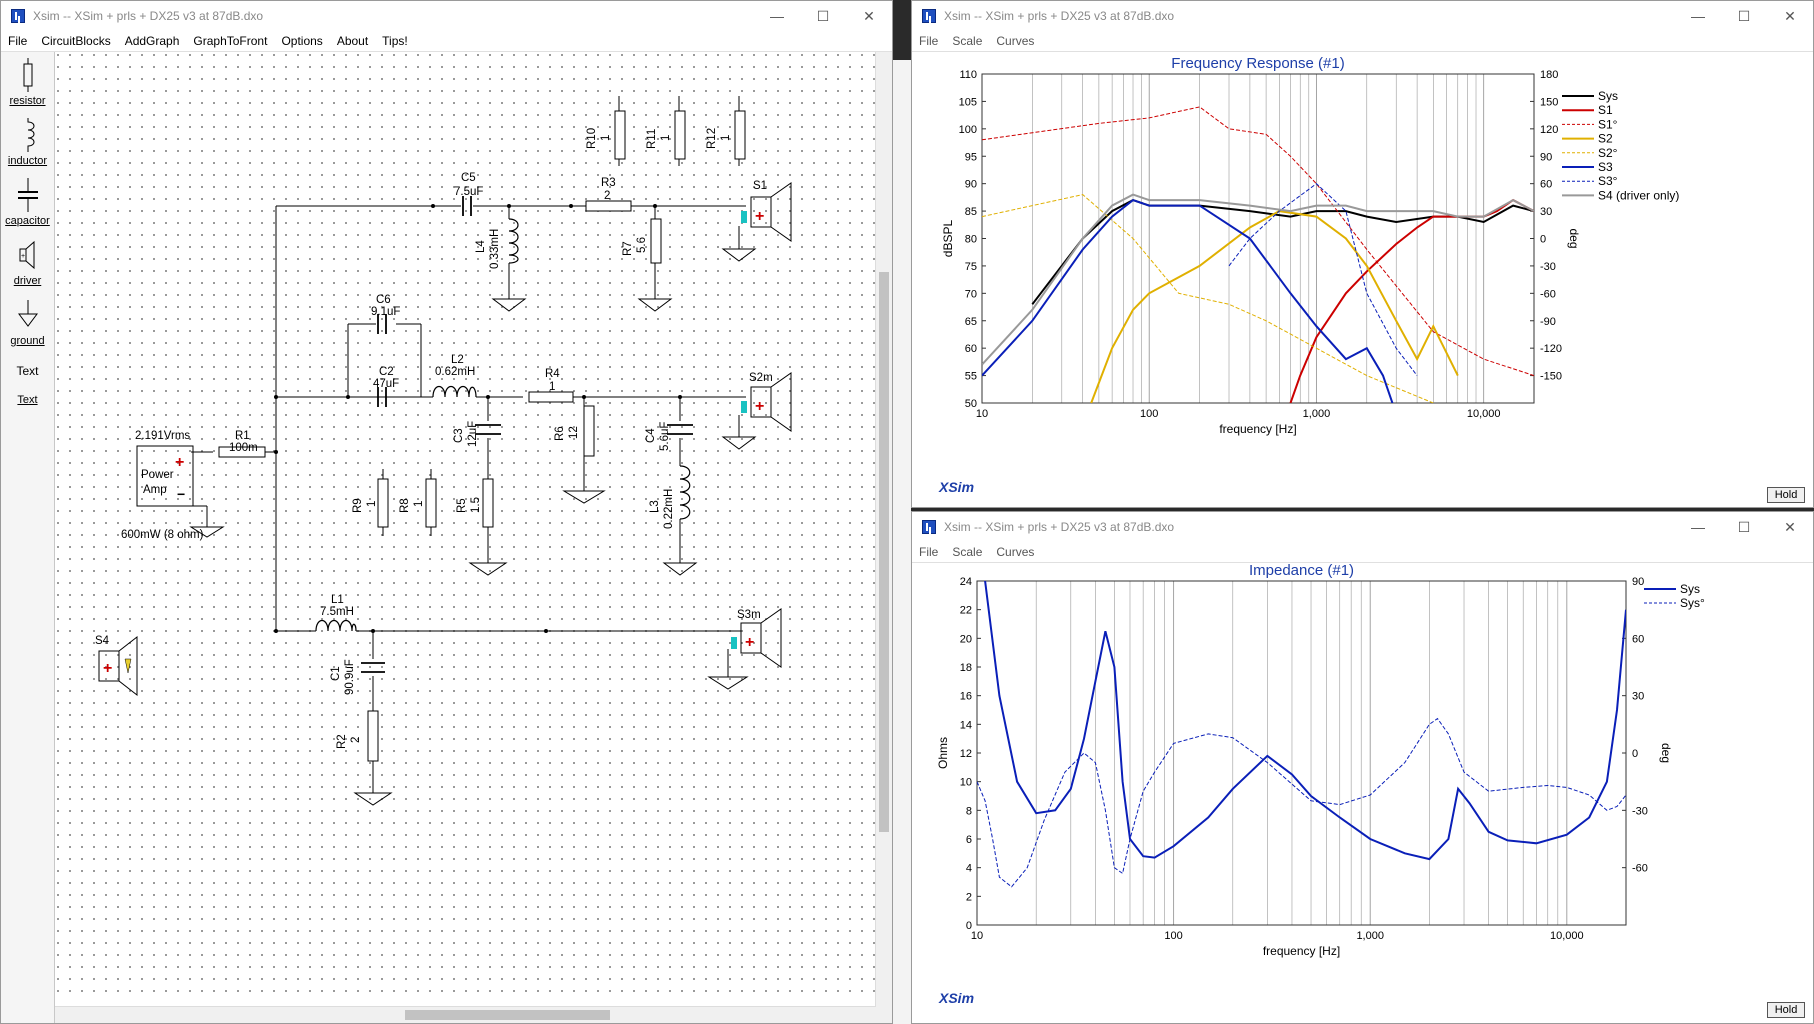 The image size is (1814, 1024). What do you see at coordinates (1574, 238) in the screenshot?
I see `fr-y2axis-label: deg` at bounding box center [1574, 238].